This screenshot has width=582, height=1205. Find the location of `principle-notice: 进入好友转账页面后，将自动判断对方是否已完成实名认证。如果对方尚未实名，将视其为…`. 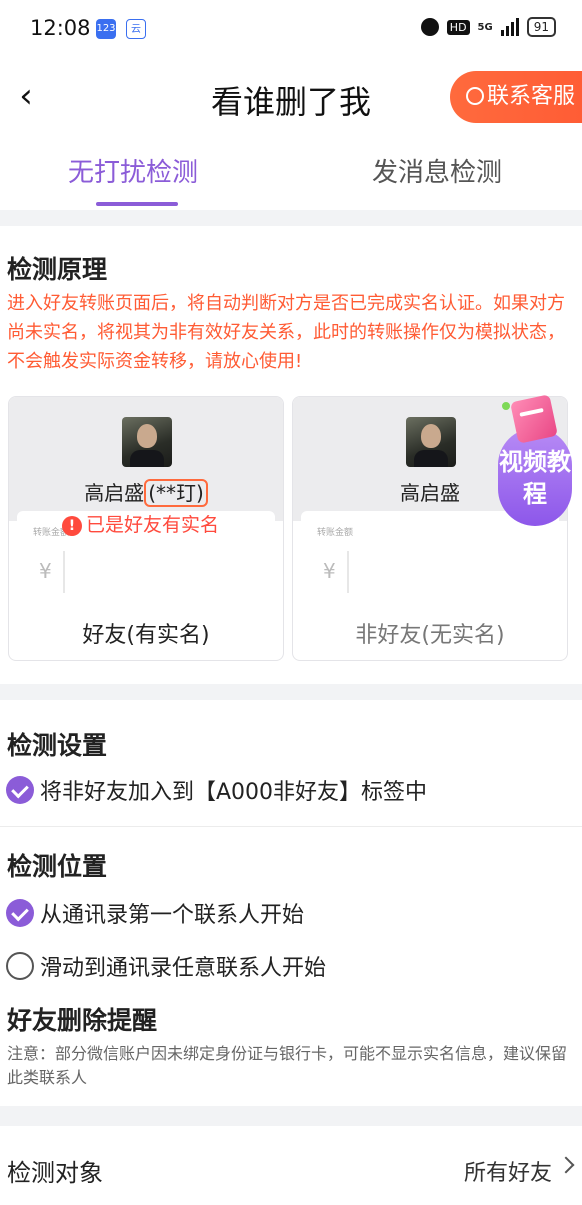

principle-notice: 进入好友转账页面后，将自动判断对方是否已完成实名认证。如果对方尚未实名，将视其为… is located at coordinates (286, 332).